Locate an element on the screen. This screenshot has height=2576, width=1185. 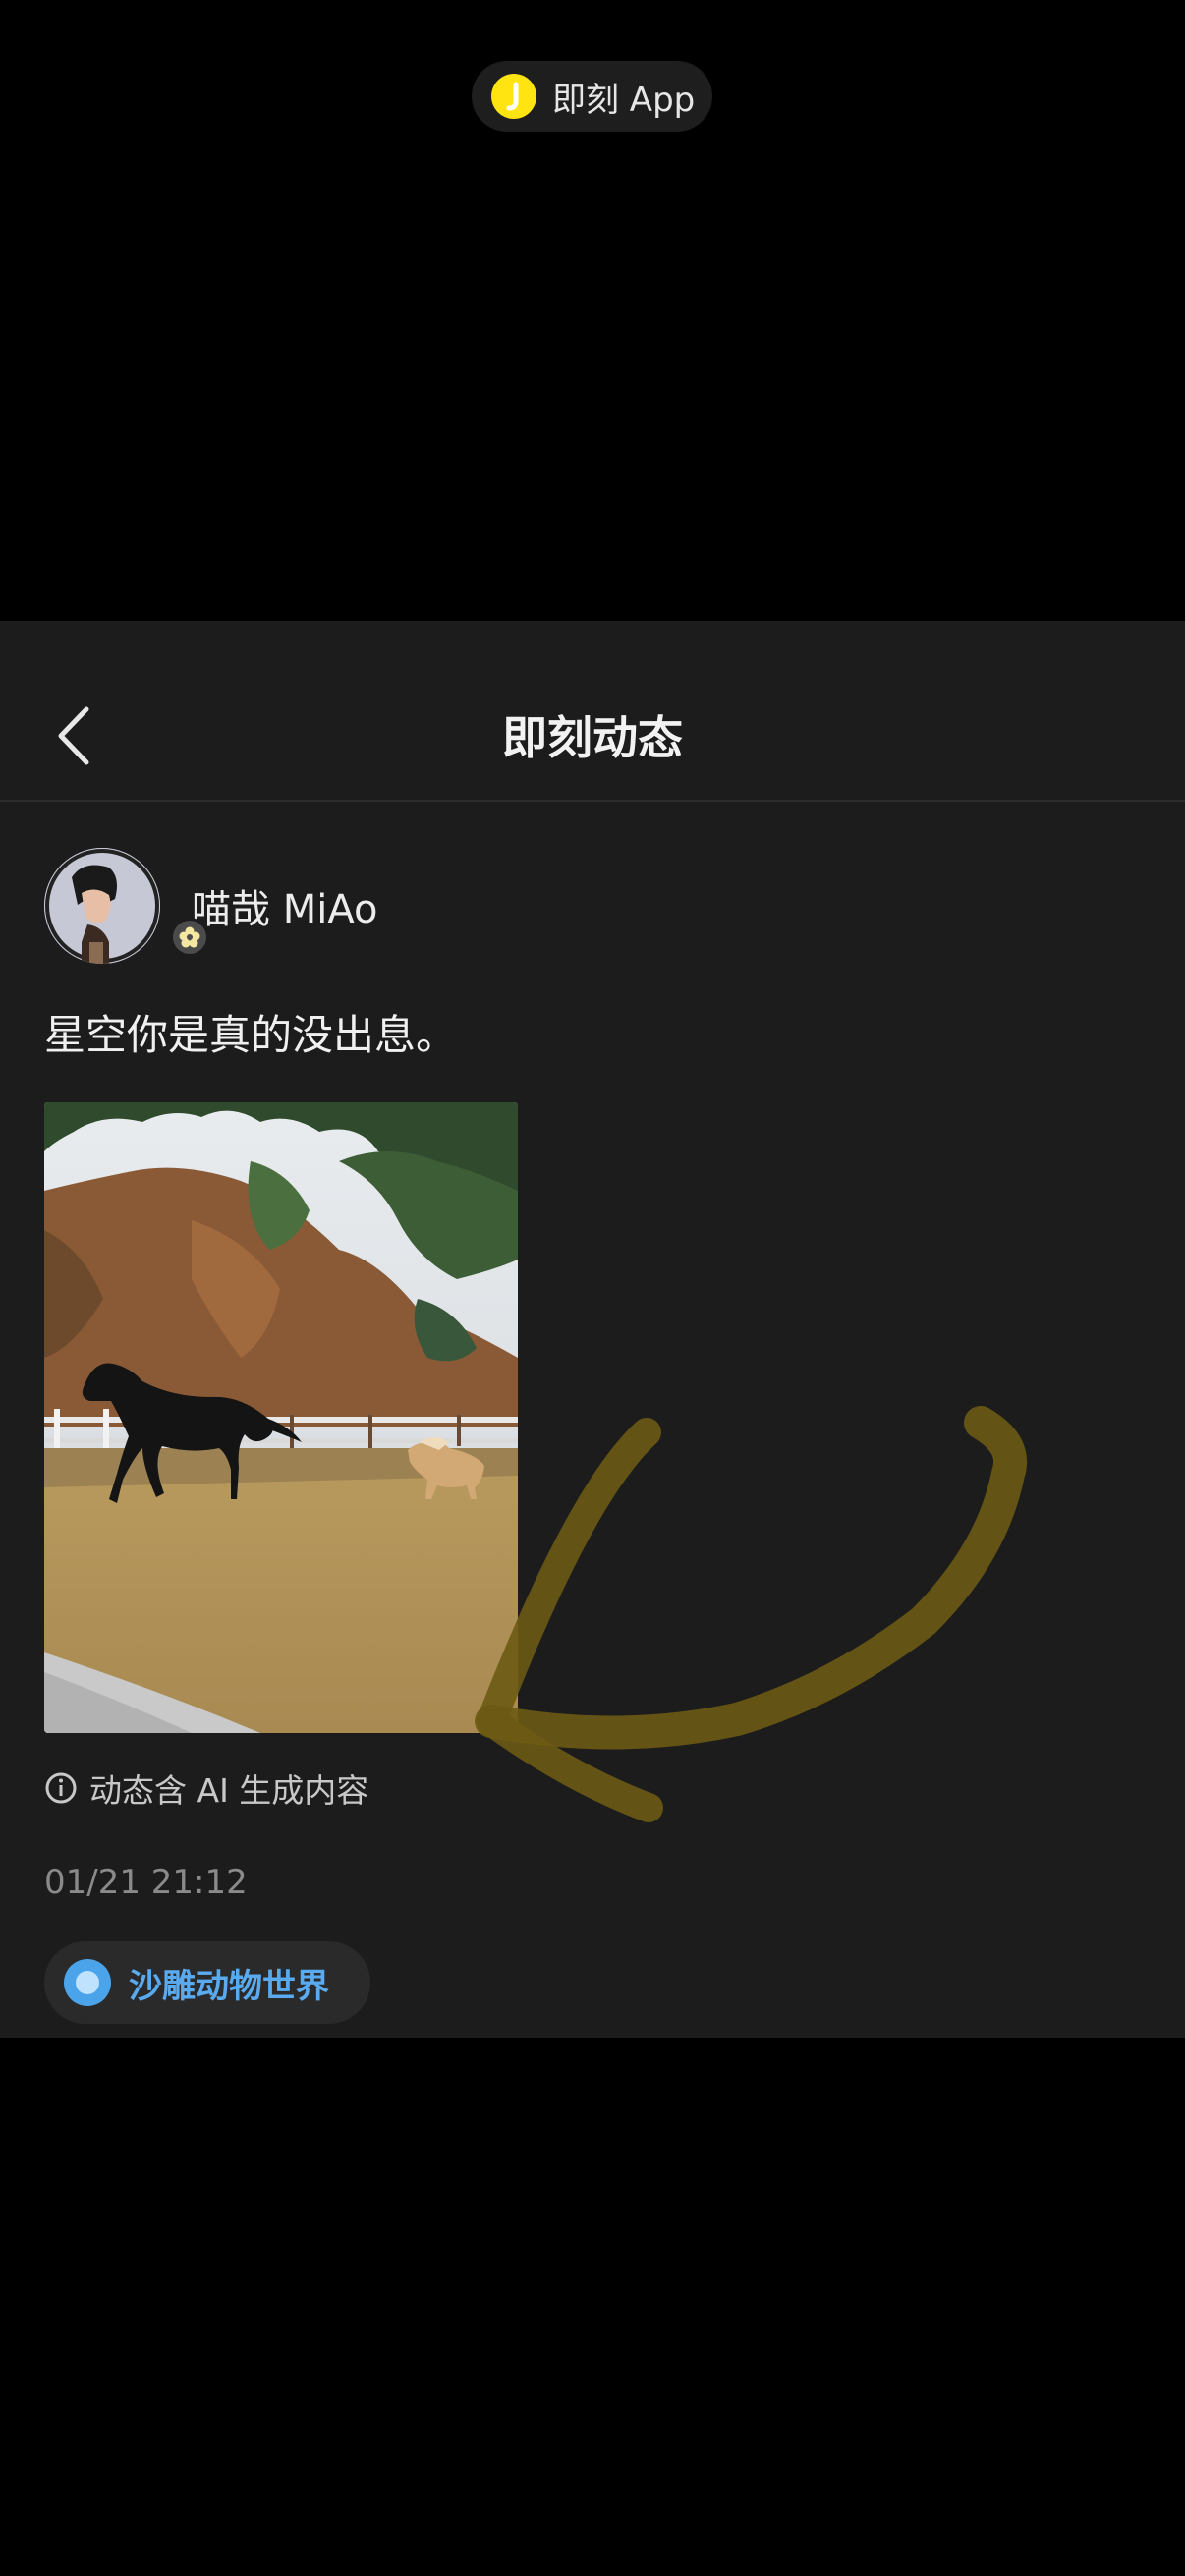
app-name: 即刻 App is located at coordinates (624, 100).